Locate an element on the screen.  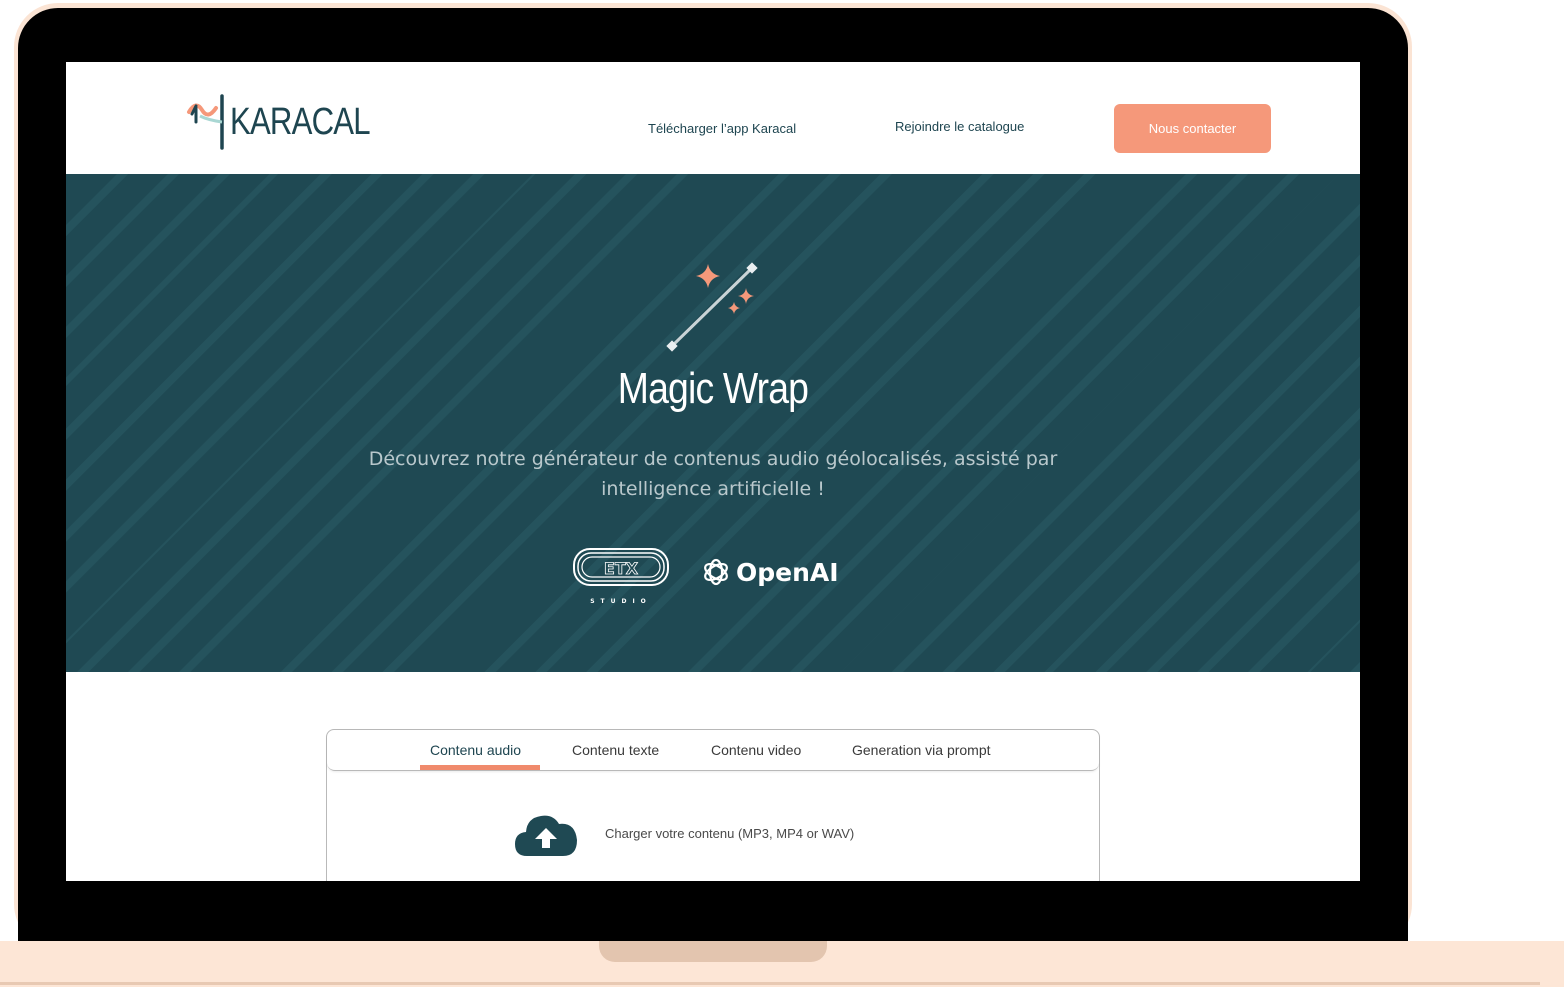
tab-audio-content: Contenu audio is located at coordinates (475, 750).